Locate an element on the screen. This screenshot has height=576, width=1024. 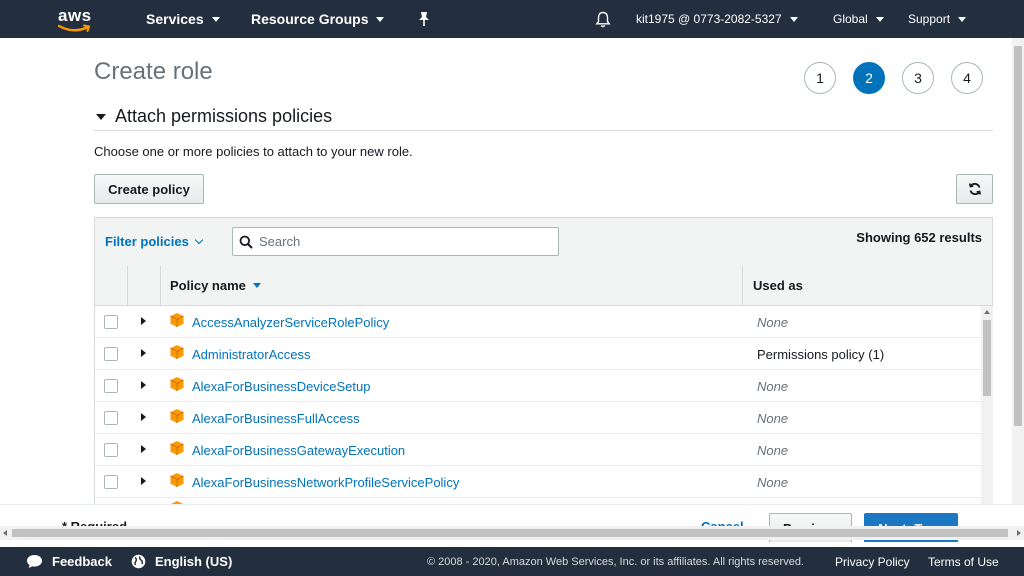
resource-groups-menu: Resource Groups is located at coordinates (318, 19).